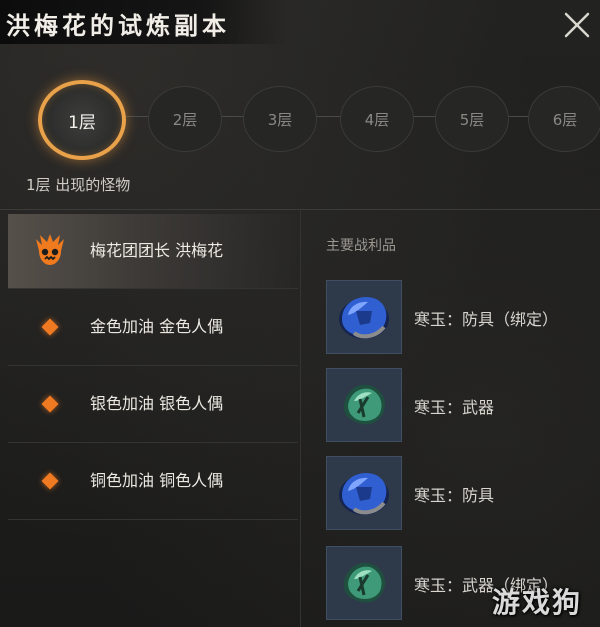  I want to click on floor-tab-3: 3层, so click(280, 119).